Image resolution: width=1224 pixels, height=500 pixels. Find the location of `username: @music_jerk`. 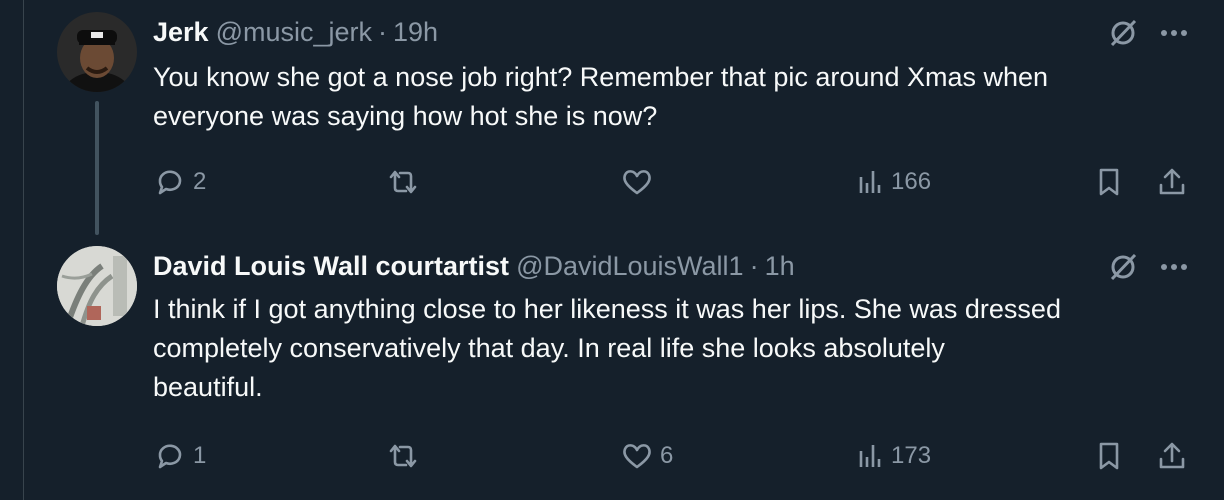

username: @music_jerk is located at coordinates (294, 32).